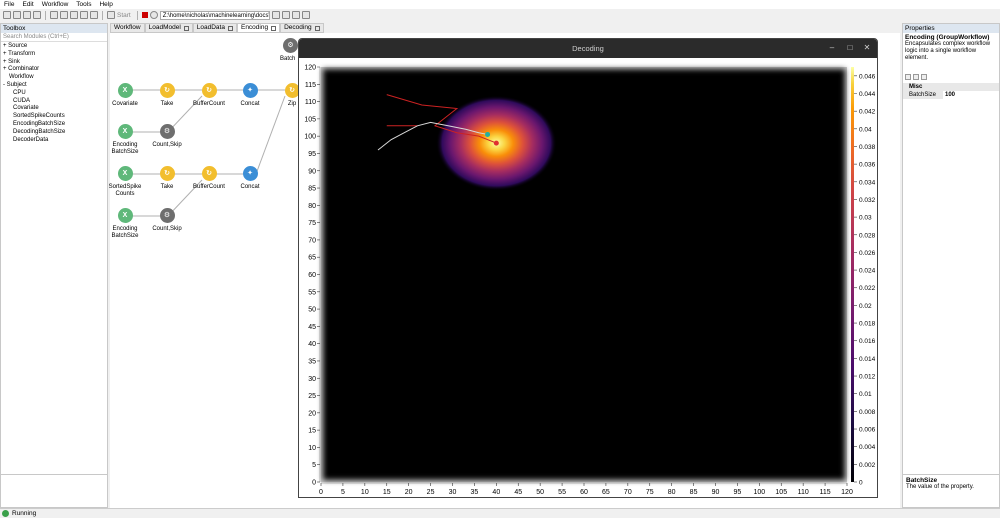 The width and height of the screenshot is (1000, 518). Describe the element at coordinates (285, 15) in the screenshot. I see `image-icon` at that location.